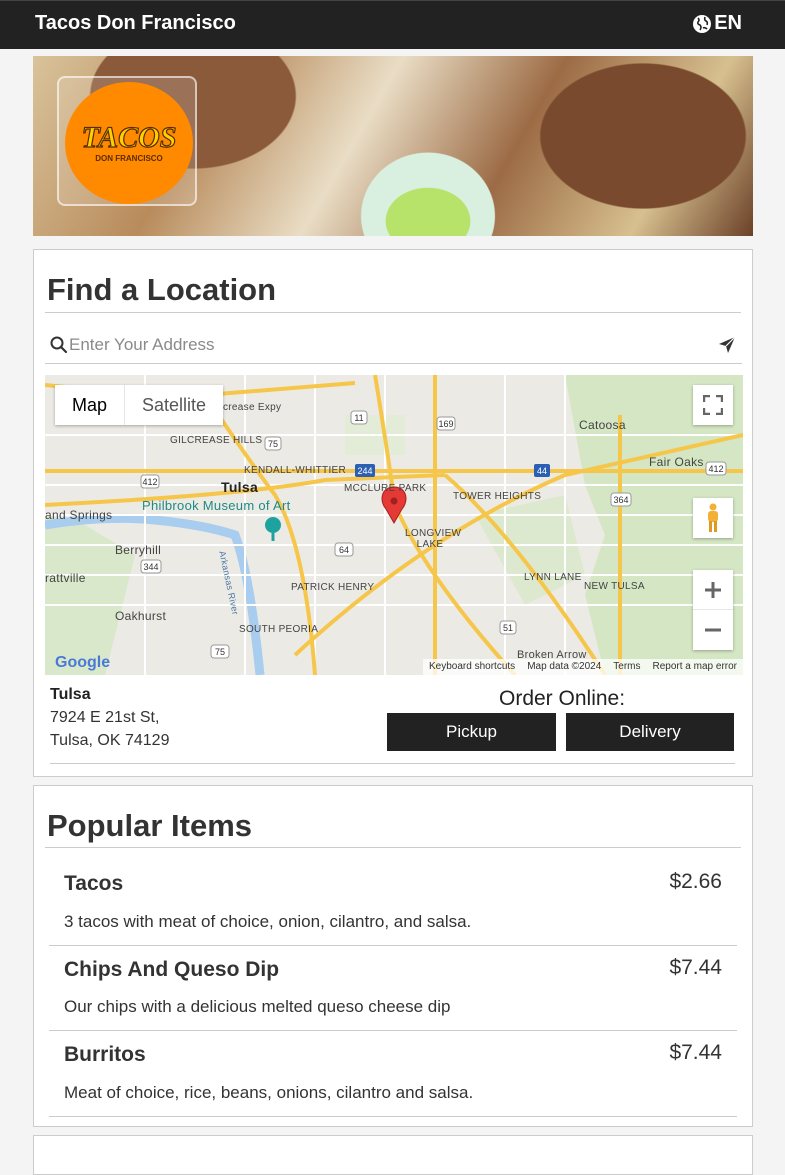 Image resolution: width=785 pixels, height=1175 pixels. What do you see at coordinates (216, 505) in the screenshot?
I see `map-label: Philbrook Museum of Art` at bounding box center [216, 505].